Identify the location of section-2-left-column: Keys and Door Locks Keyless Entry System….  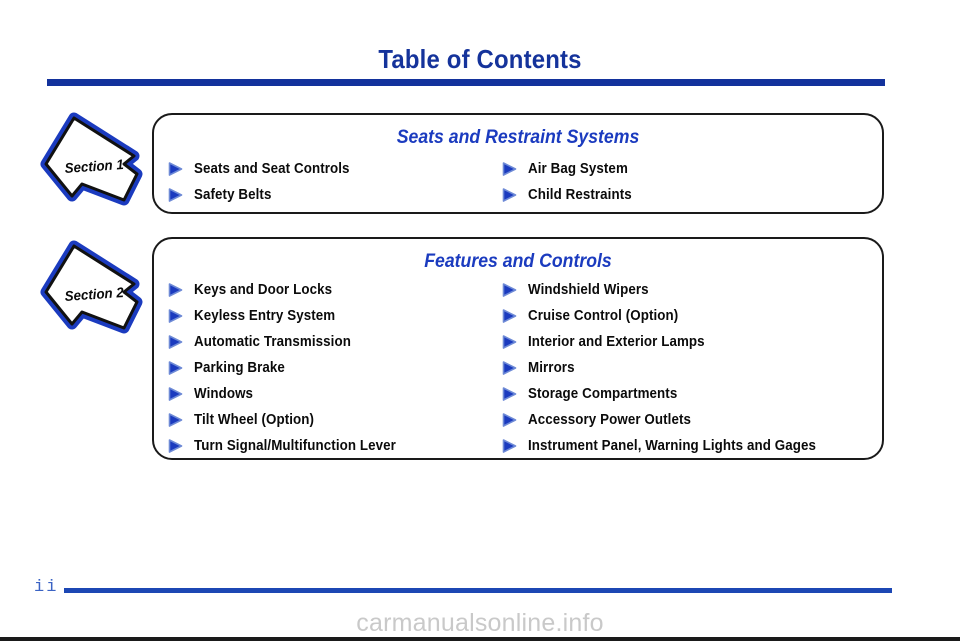
(314, 368).